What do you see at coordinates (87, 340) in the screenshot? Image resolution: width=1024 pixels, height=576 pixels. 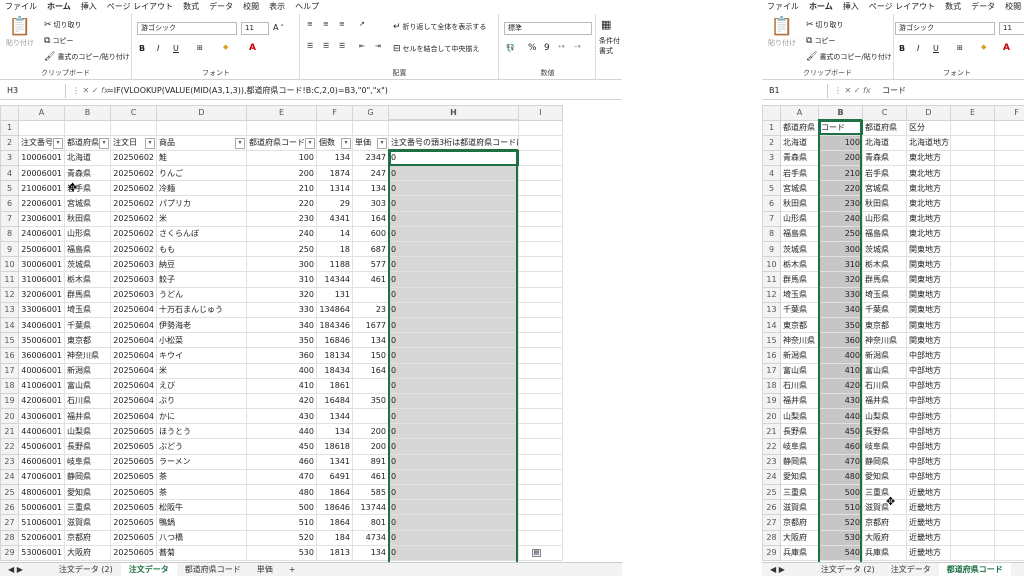 I see `cell: 東京都` at bounding box center [87, 340].